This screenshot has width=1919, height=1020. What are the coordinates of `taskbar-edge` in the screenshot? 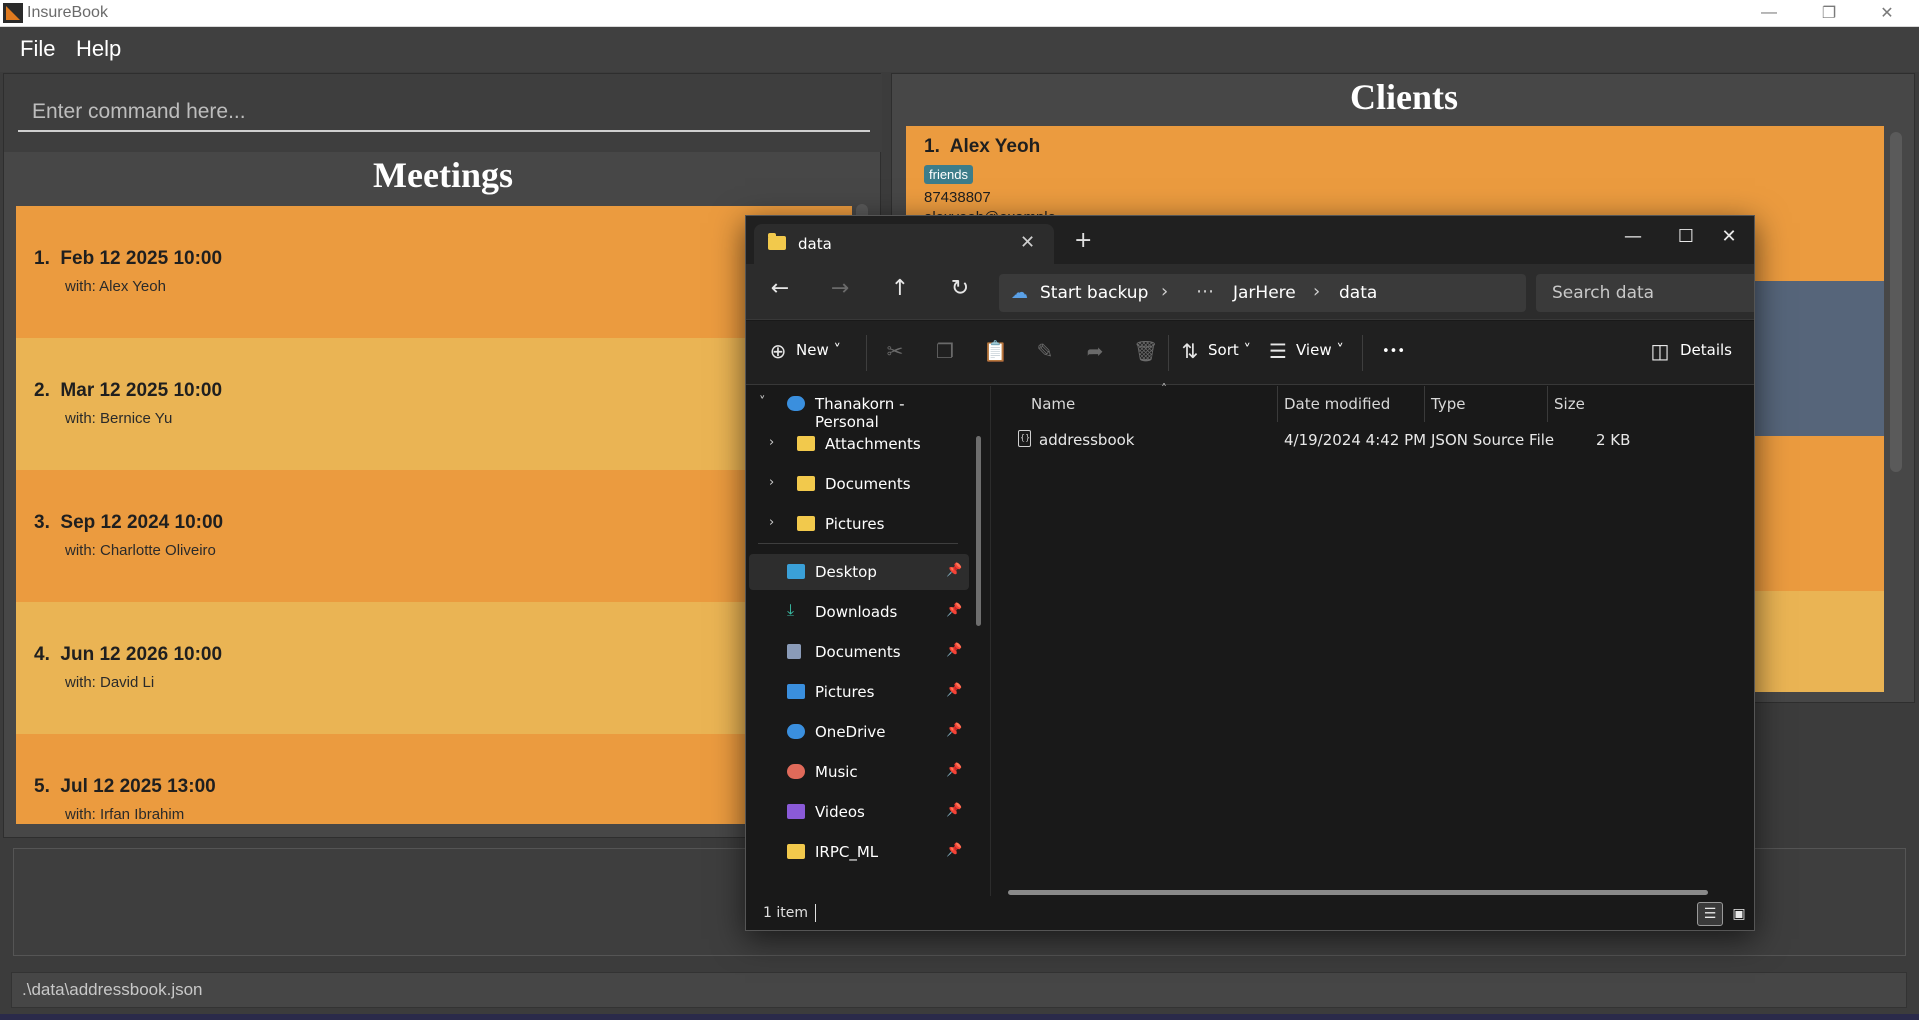 It's located at (959, 1017).